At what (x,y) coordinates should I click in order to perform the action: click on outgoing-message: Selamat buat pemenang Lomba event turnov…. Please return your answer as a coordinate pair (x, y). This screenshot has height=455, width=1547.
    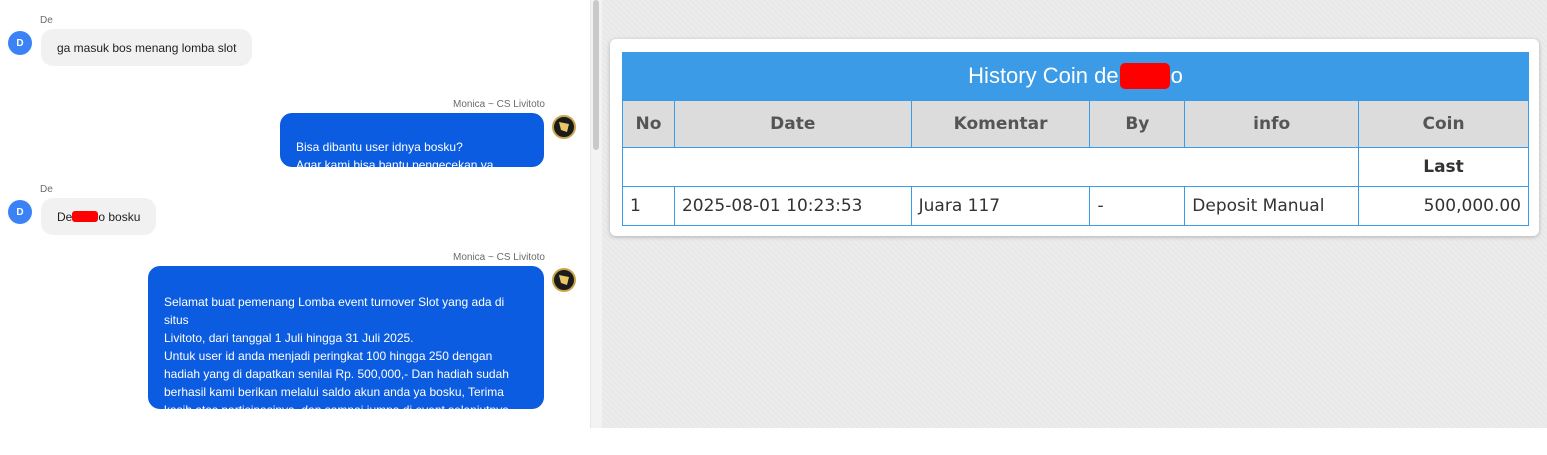
    Looking at the image, I should click on (346, 359).